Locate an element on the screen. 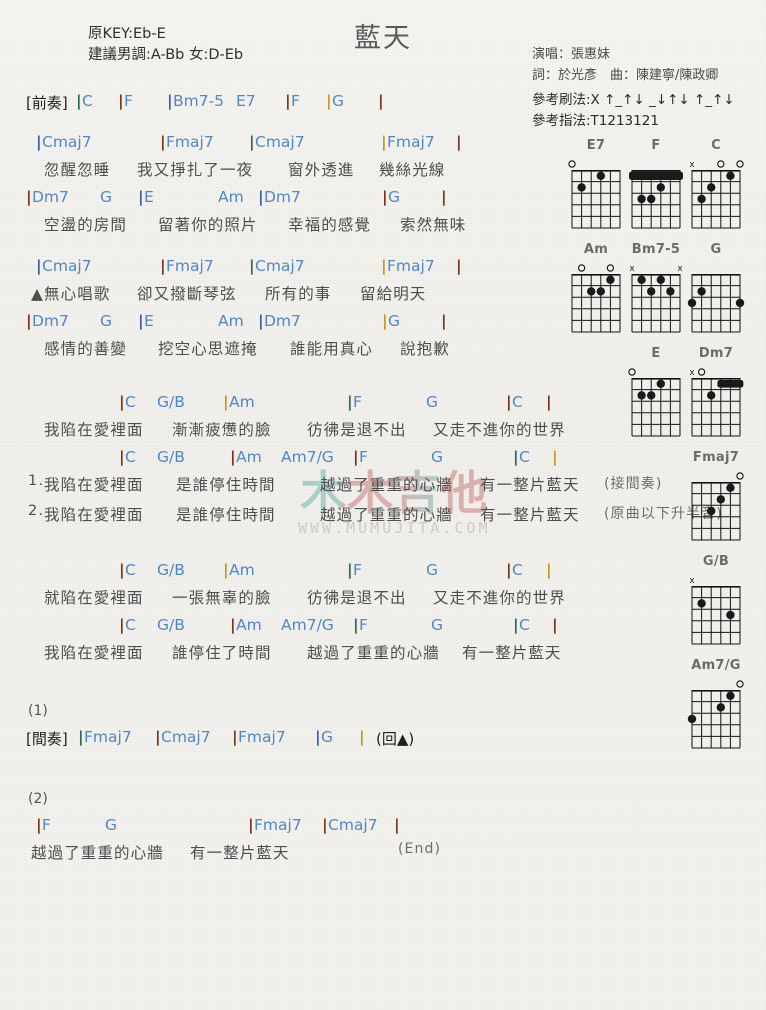 This screenshot has width=766, height=1010. chord-line: | Cmaj7 | Fmaj7 | Cmaj7 | Fmaj7 | is located at coordinates (300, 145).